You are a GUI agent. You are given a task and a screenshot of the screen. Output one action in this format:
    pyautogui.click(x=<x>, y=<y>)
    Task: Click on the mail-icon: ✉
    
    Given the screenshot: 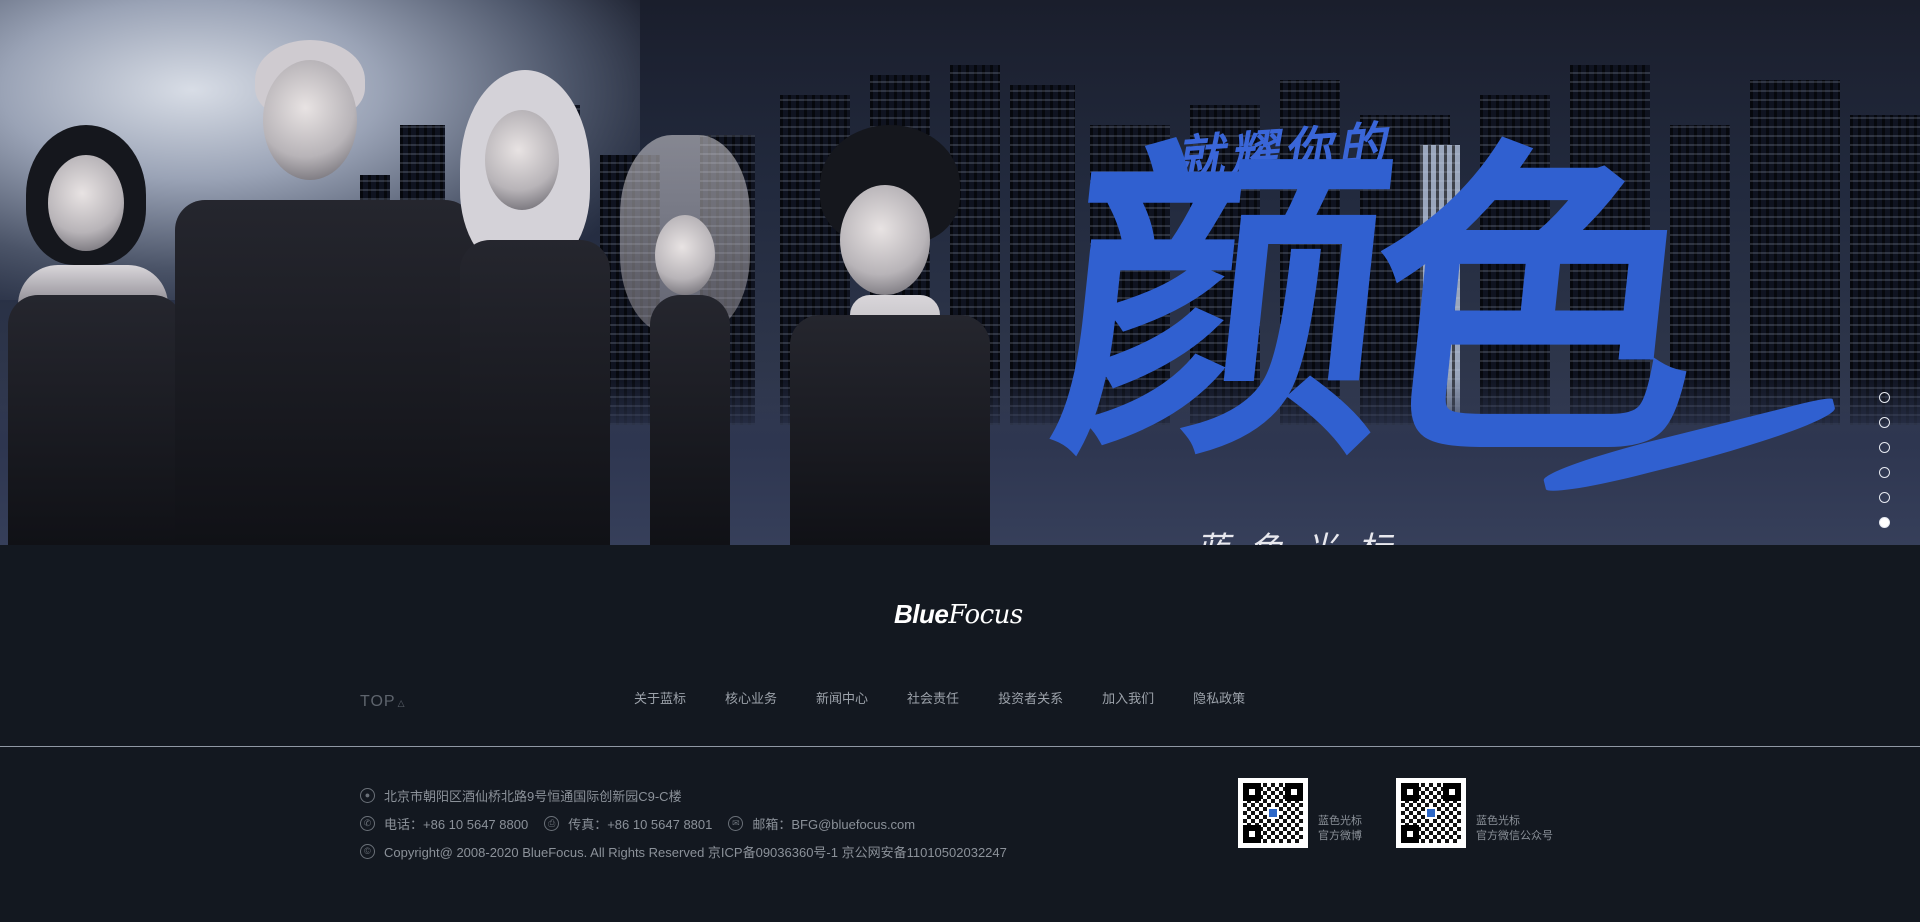 What is the action you would take?
    pyautogui.click(x=736, y=823)
    